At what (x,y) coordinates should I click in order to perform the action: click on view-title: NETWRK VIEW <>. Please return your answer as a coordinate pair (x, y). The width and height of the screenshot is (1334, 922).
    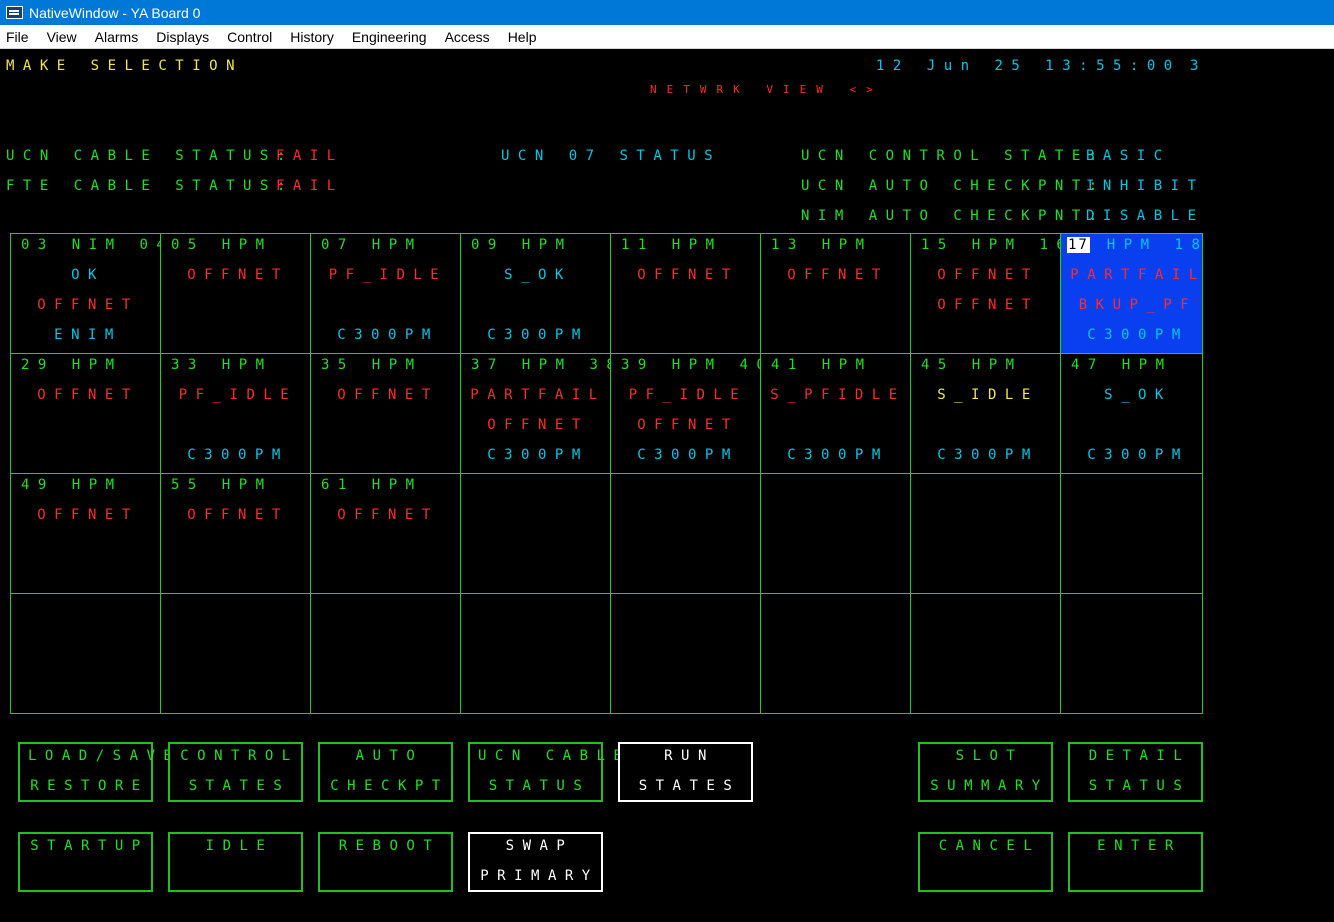
    Looking at the image, I should click on (766, 89).